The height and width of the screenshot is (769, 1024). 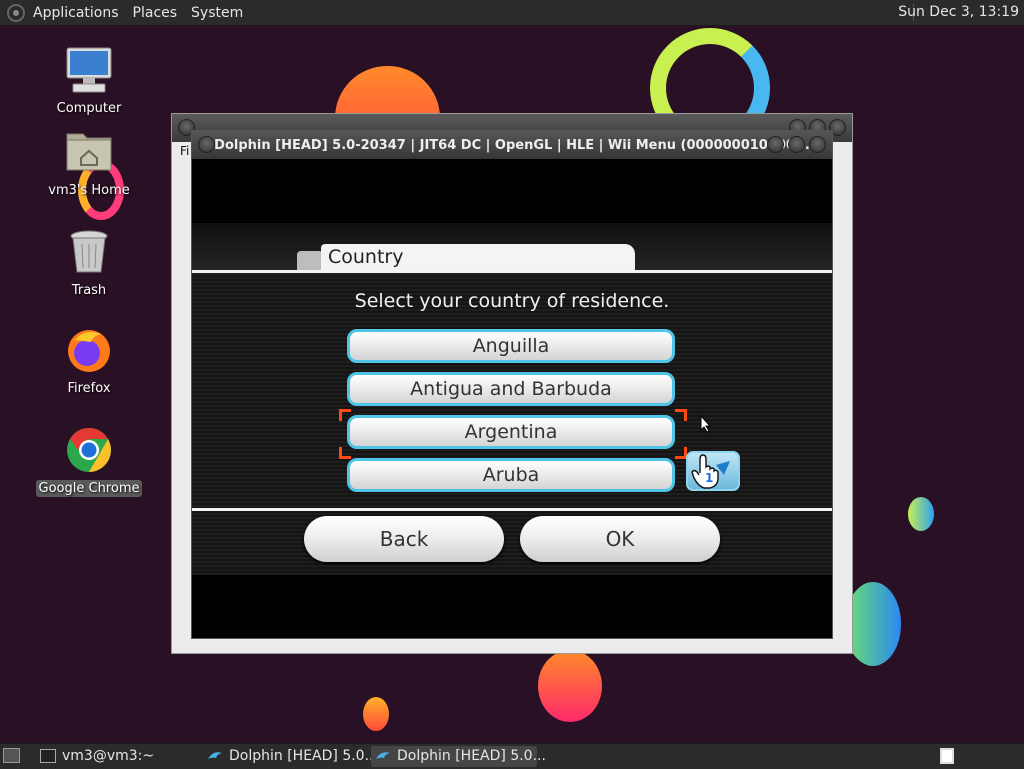 I want to click on wii-divider-bottom, so click(x=512, y=509).